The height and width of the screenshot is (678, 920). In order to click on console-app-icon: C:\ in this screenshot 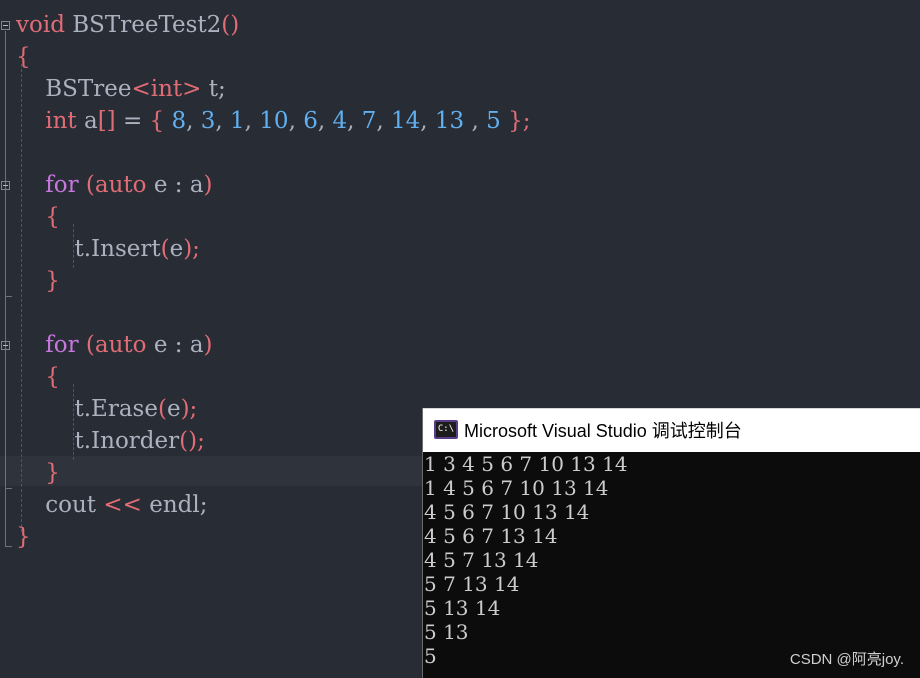, I will do `click(446, 429)`.